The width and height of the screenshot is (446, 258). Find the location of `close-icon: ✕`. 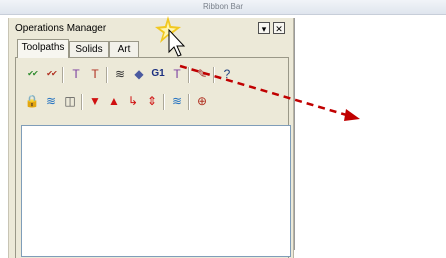

close-icon: ✕ is located at coordinates (279, 29).